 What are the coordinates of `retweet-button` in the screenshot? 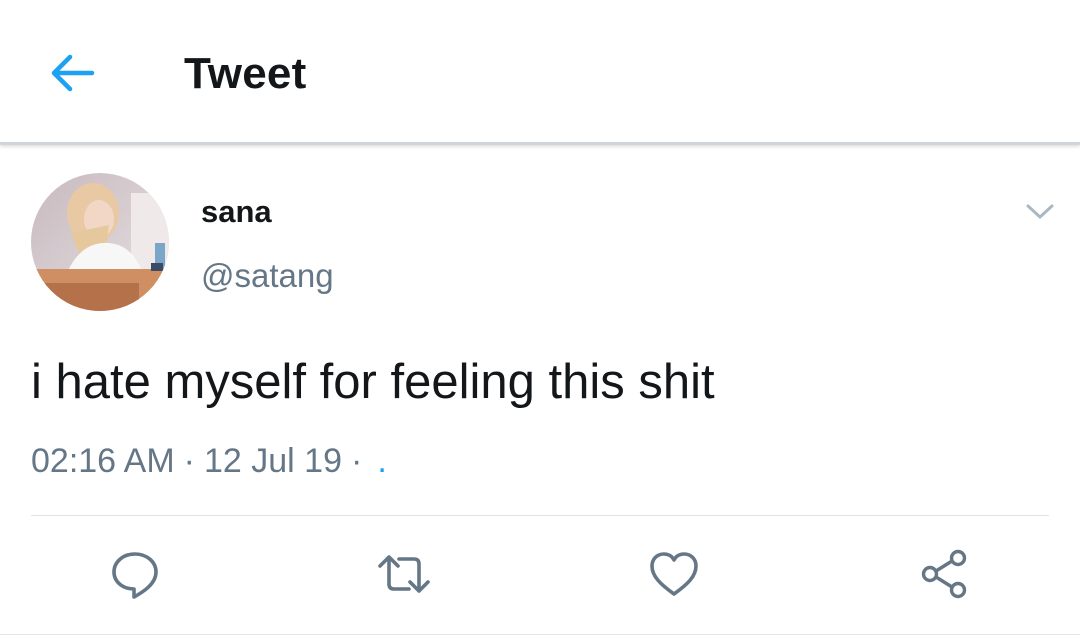 It's located at (404, 574).